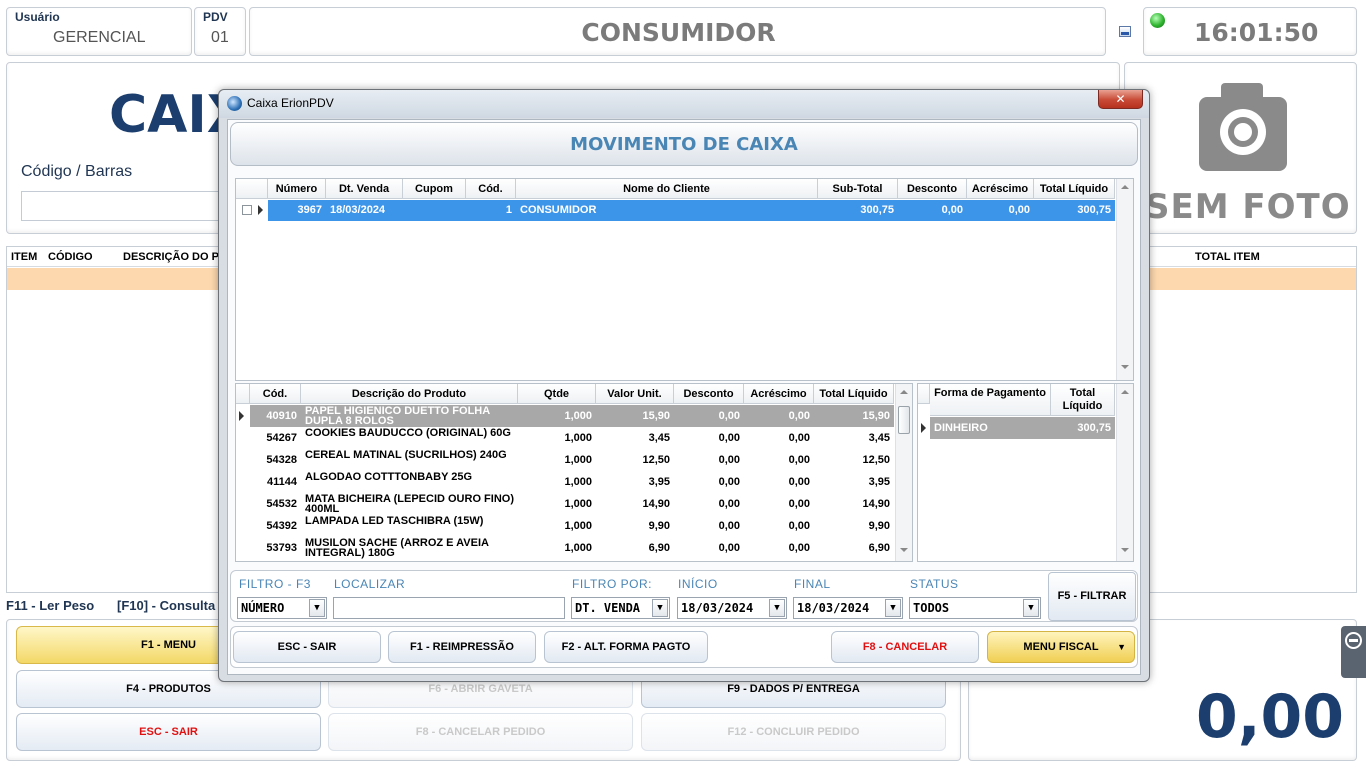 Image resolution: width=1366 pixels, height=768 pixels. I want to click on filtrar-button: F5 - FILTRAR, so click(1092, 596).